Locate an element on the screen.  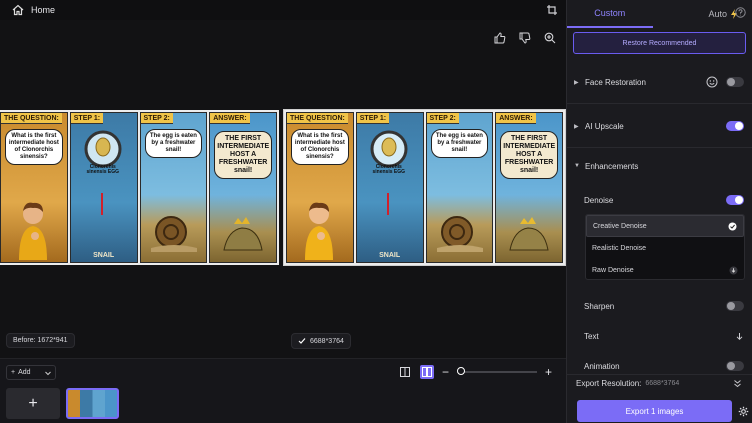
zoom-slider is located at coordinates (497, 371).